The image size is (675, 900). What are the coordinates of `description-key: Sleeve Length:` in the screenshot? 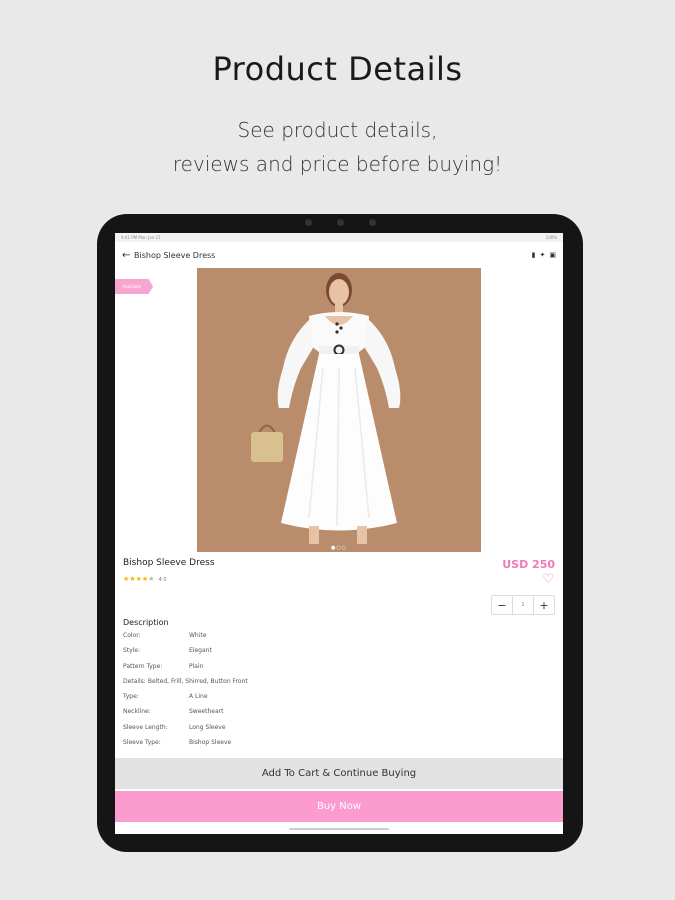 It's located at (145, 727).